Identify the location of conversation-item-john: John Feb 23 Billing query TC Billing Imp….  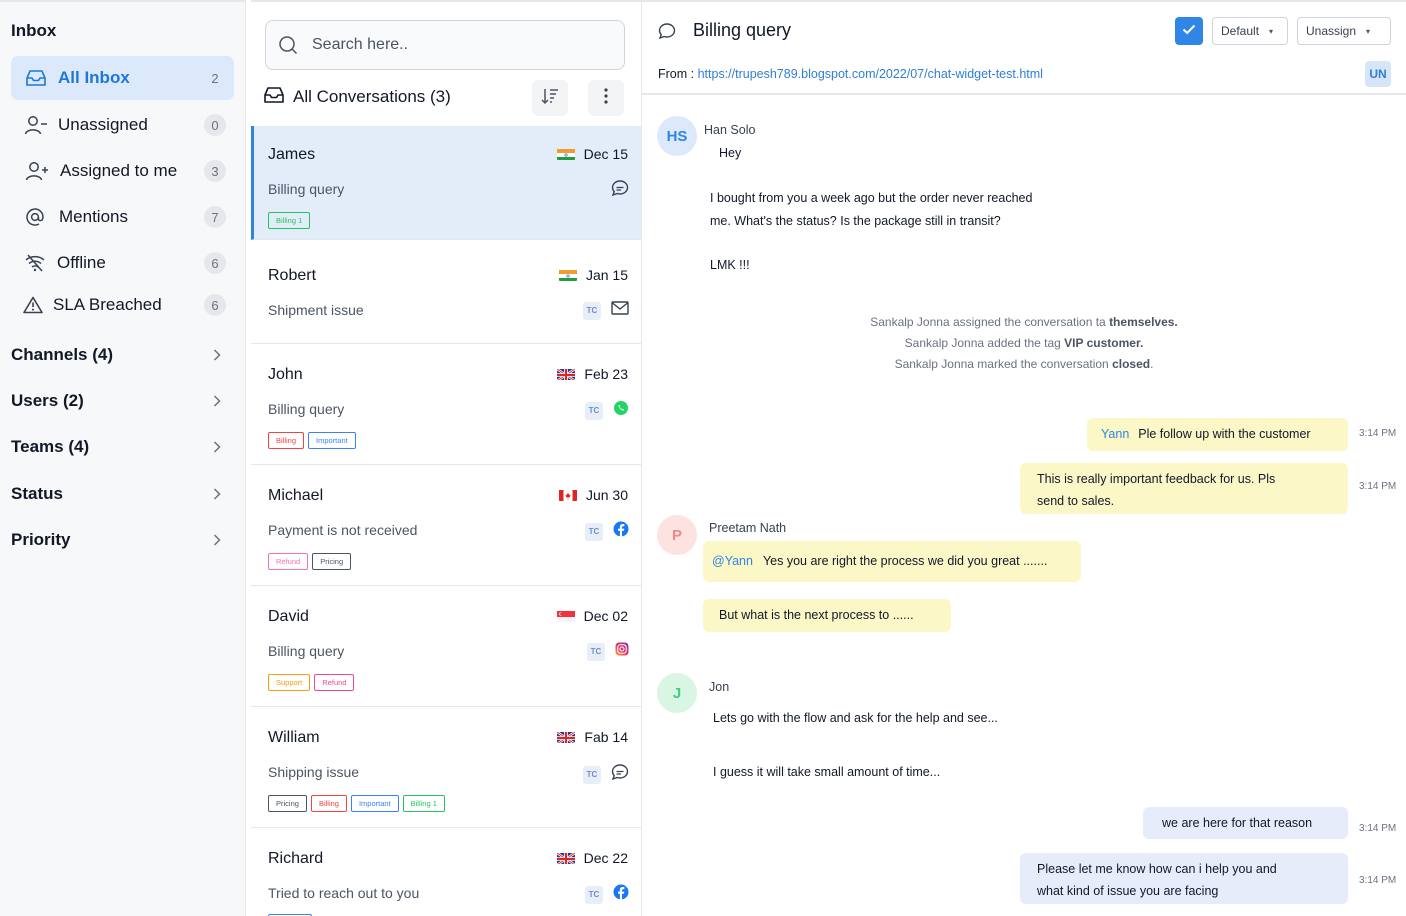
(446, 404).